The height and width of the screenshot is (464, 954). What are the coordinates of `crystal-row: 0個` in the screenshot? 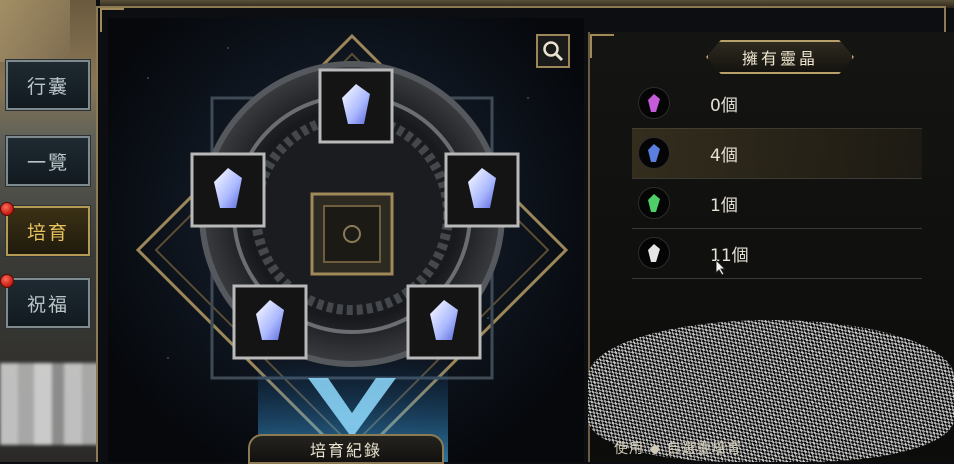 It's located at (777, 103).